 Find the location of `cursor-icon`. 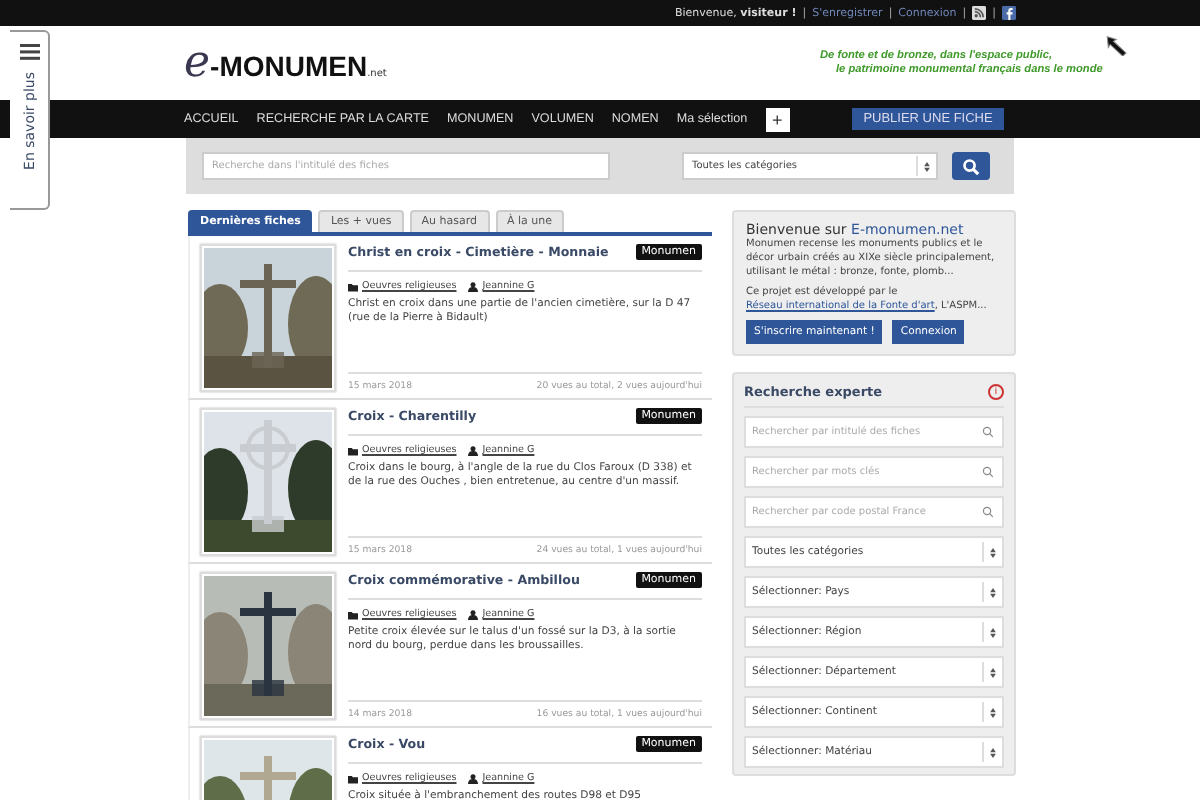

cursor-icon is located at coordinates (1117, 46).